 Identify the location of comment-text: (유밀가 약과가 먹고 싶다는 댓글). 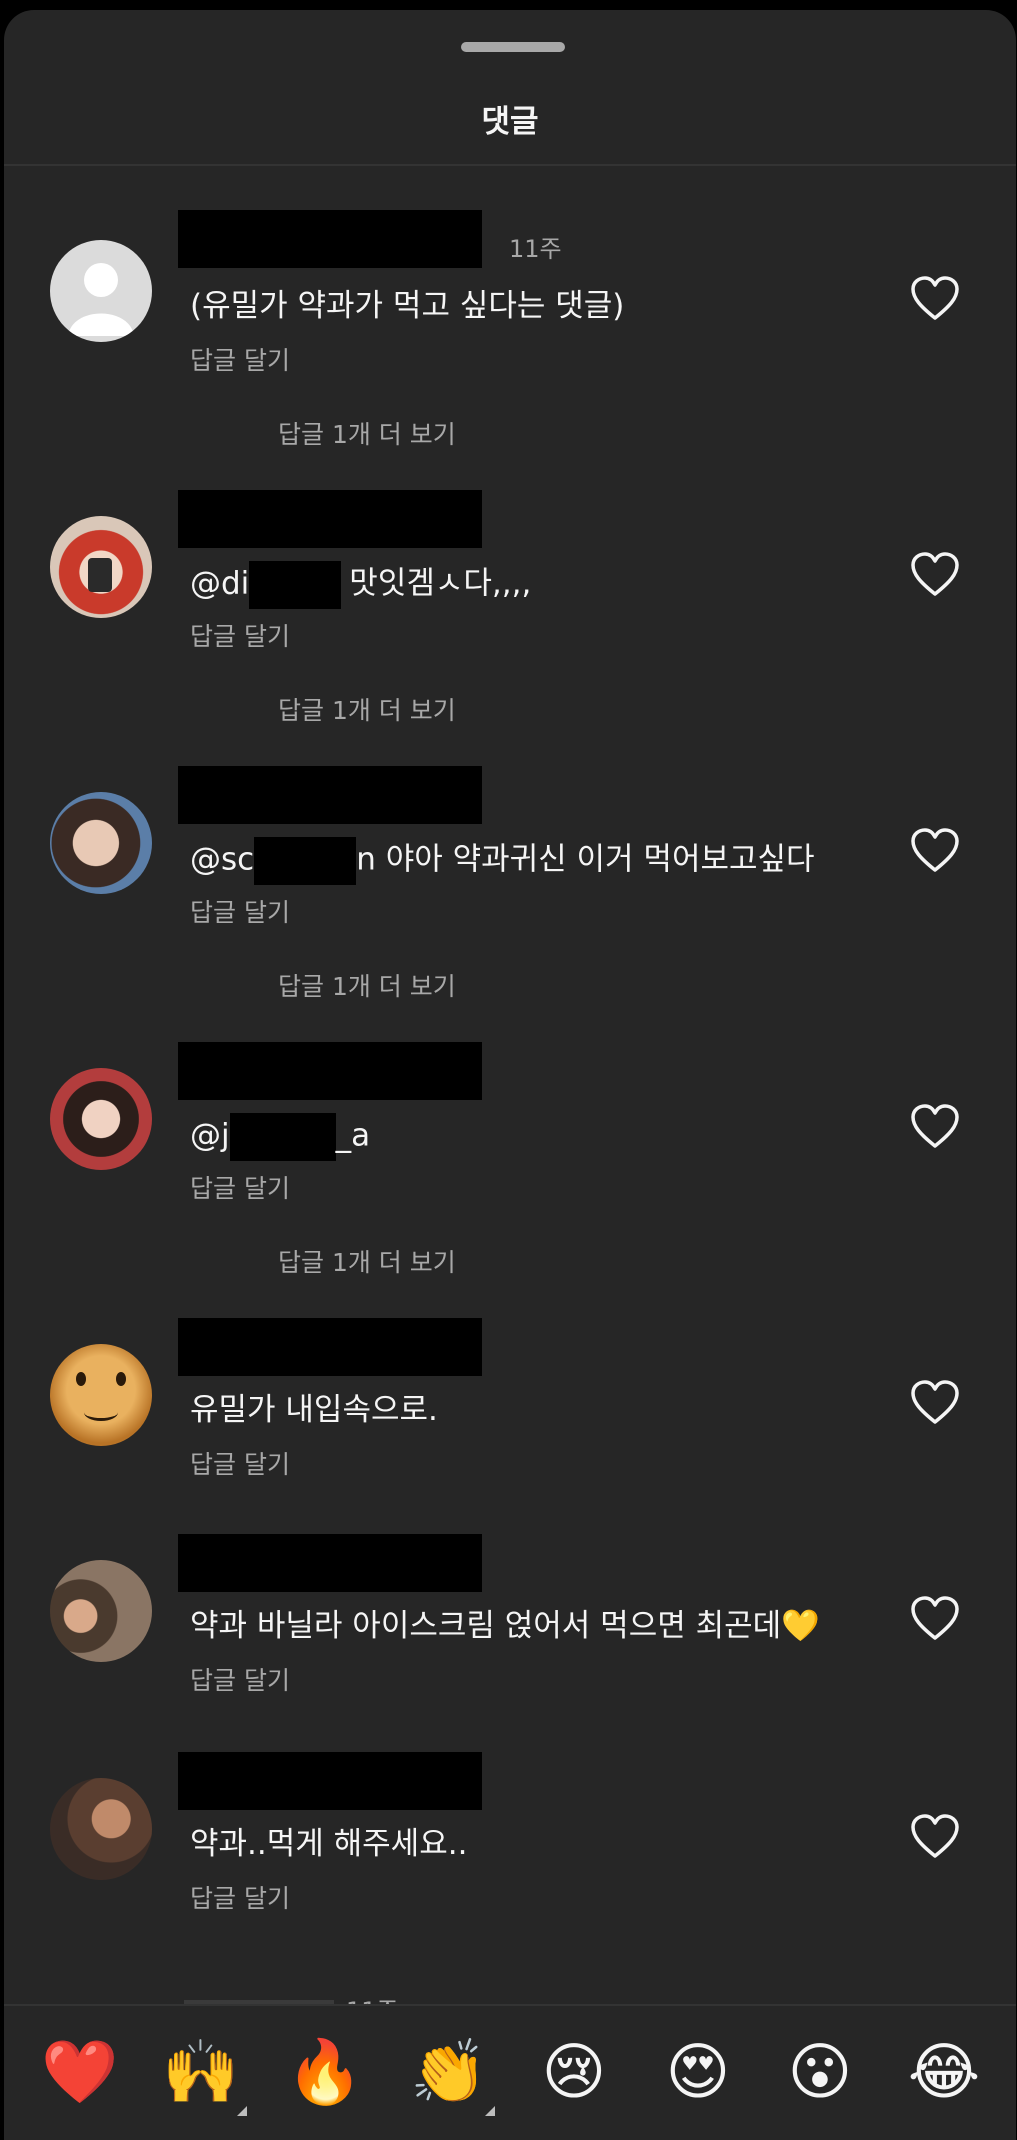
(407, 306).